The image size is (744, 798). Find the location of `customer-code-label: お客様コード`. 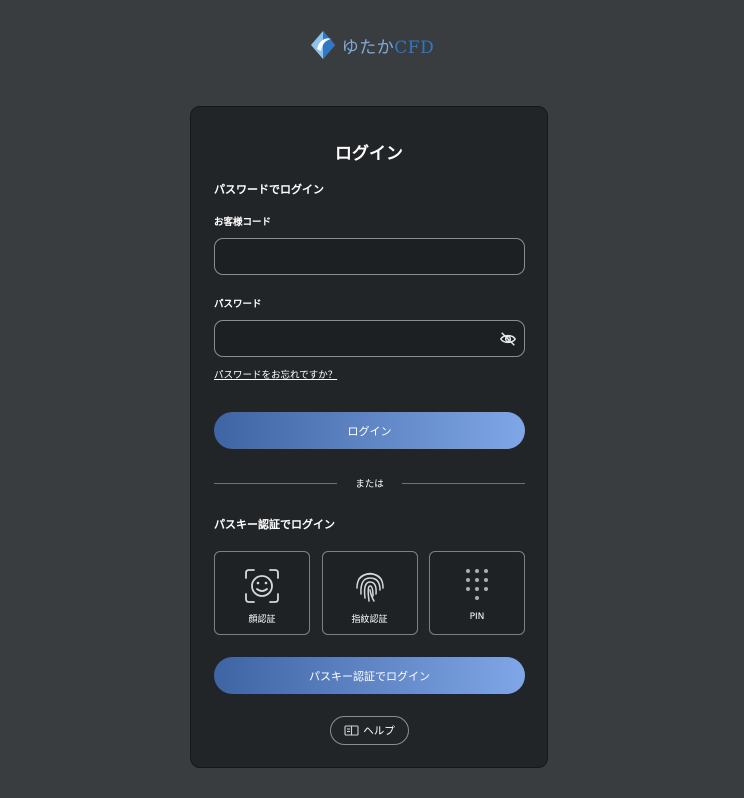

customer-code-label: お客様コード is located at coordinates (243, 222).